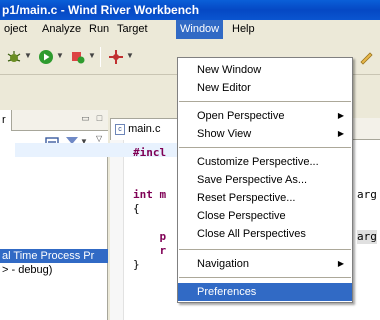 Image resolution: width=380 pixels, height=320 pixels. Describe the element at coordinates (265, 88) in the screenshot. I see `menu-item-new-editor: New Editor` at that location.